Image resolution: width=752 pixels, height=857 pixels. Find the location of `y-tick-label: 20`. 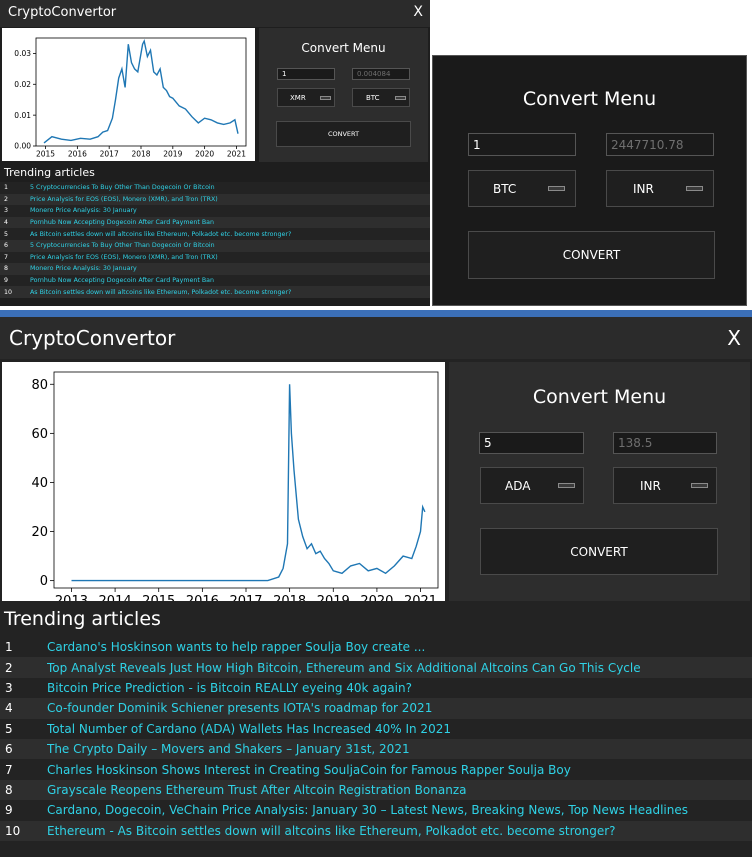

y-tick-label: 20 is located at coordinates (39, 532).